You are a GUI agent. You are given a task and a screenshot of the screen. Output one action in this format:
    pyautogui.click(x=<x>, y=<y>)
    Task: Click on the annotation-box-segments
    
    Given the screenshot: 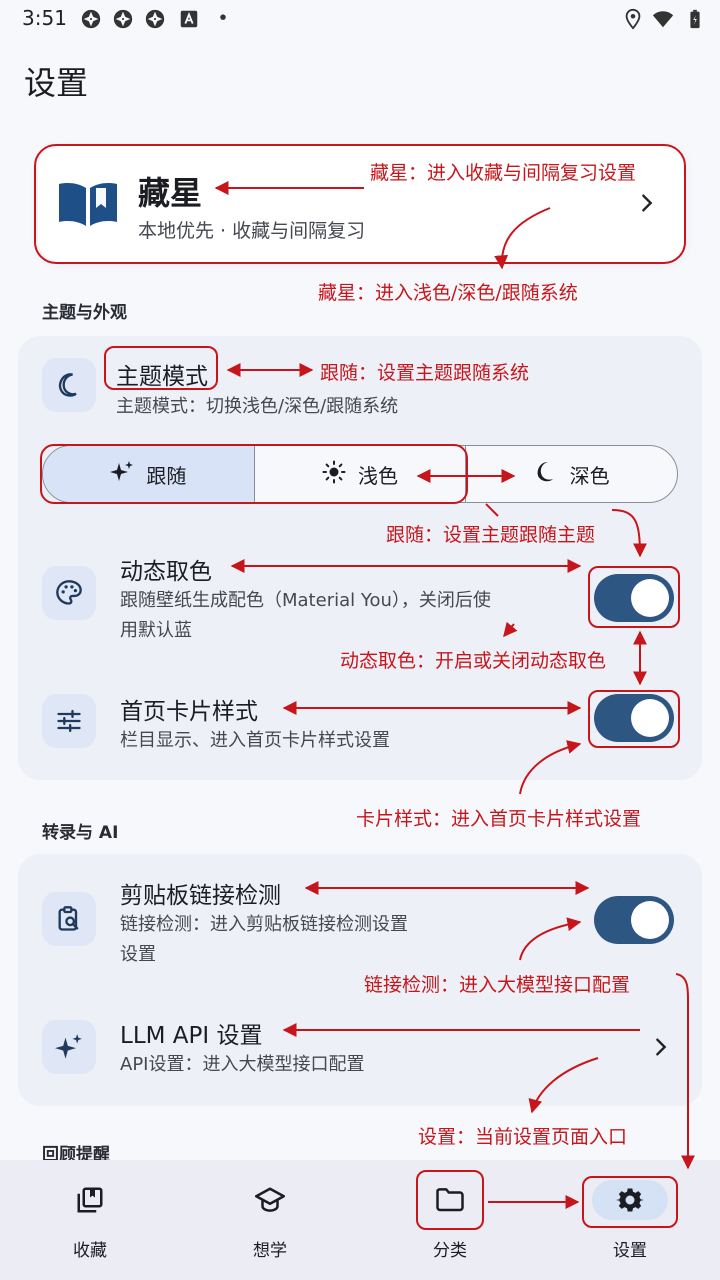 What is the action you would take?
    pyautogui.click(x=254, y=474)
    